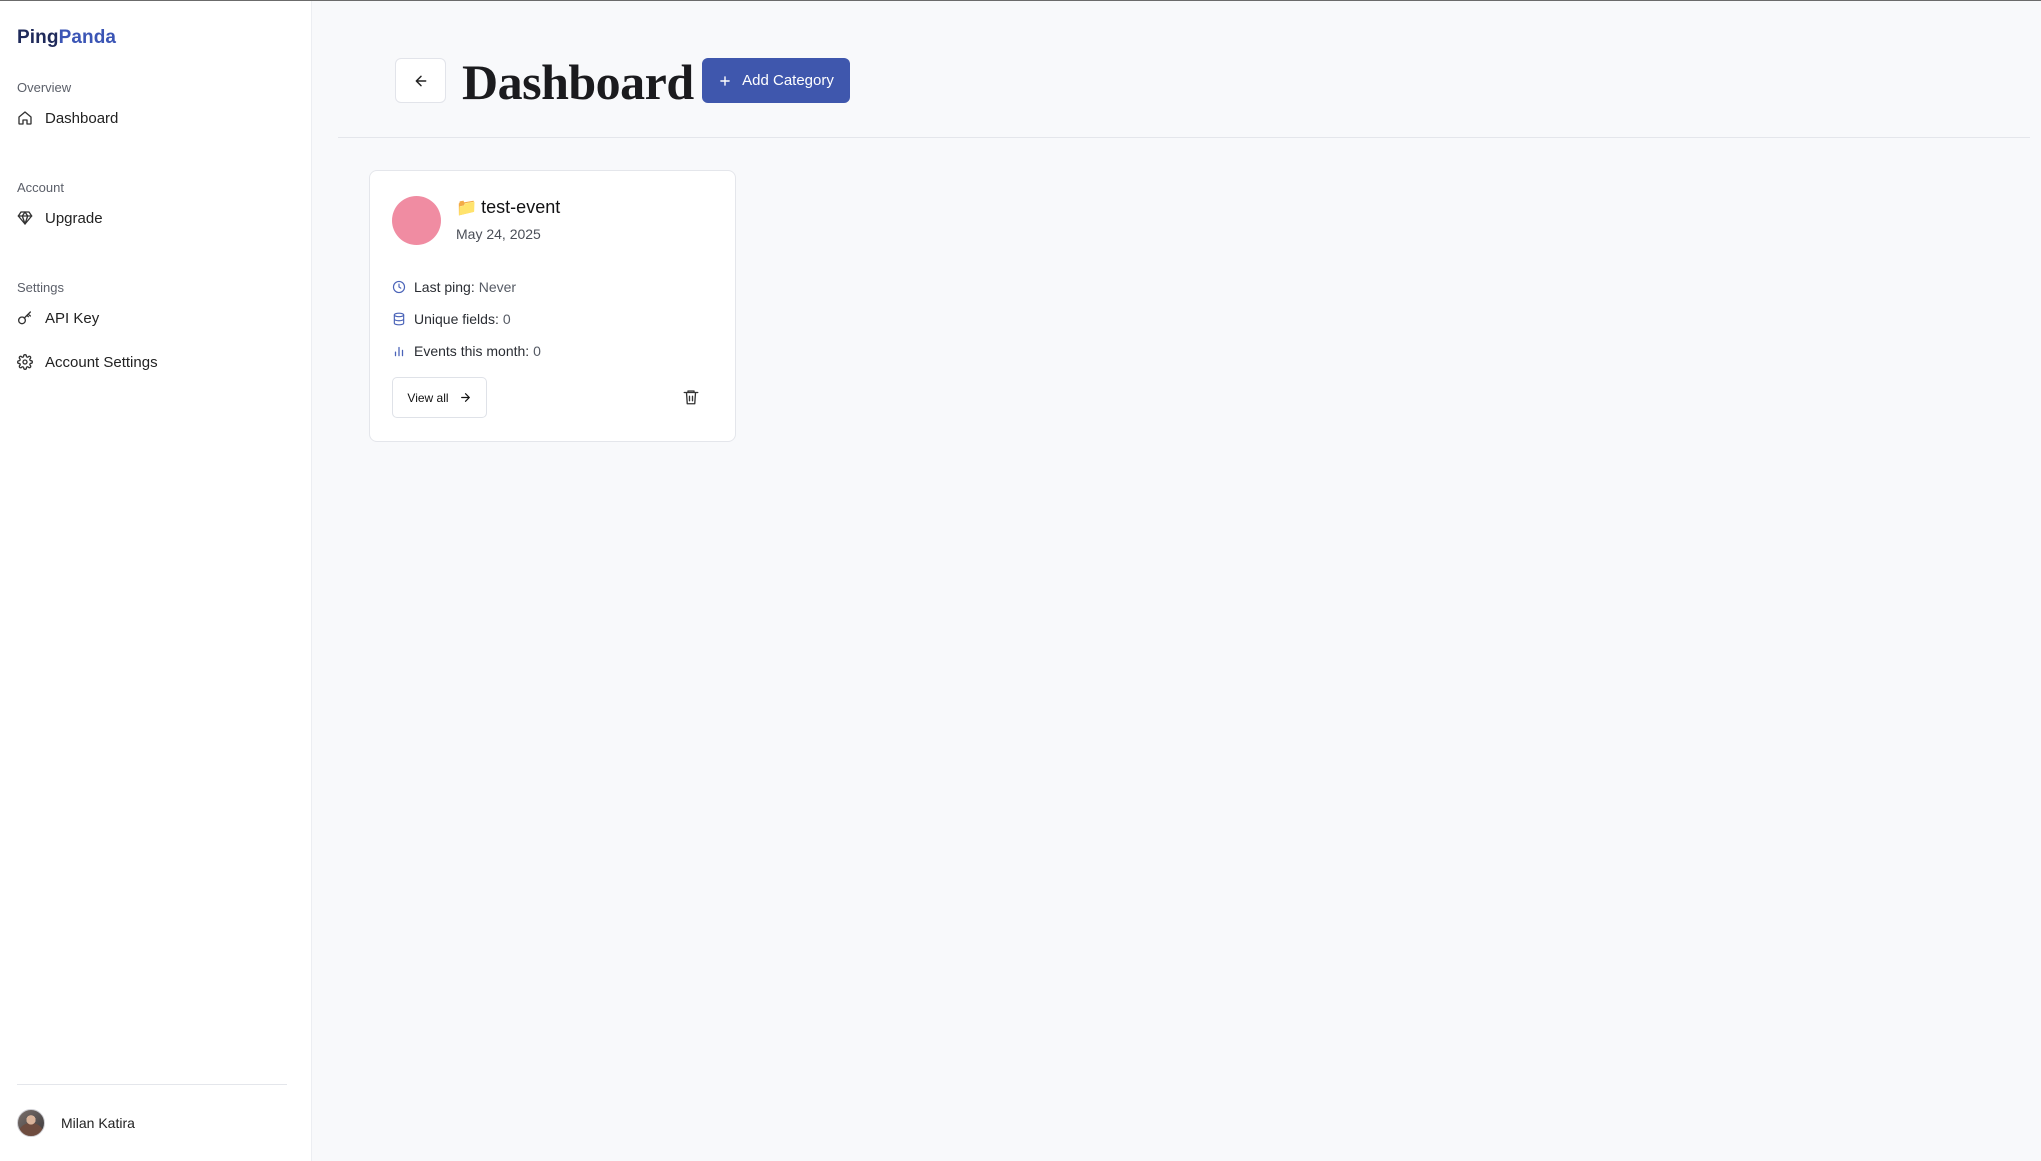 The height and width of the screenshot is (1161, 2041). Describe the element at coordinates (472, 351) in the screenshot. I see `stat-label: Events this month:` at that location.